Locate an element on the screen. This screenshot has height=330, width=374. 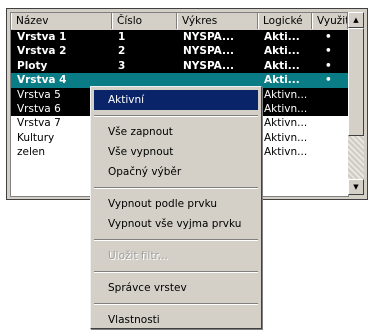
scroll-thumb is located at coordinates (356, 82).